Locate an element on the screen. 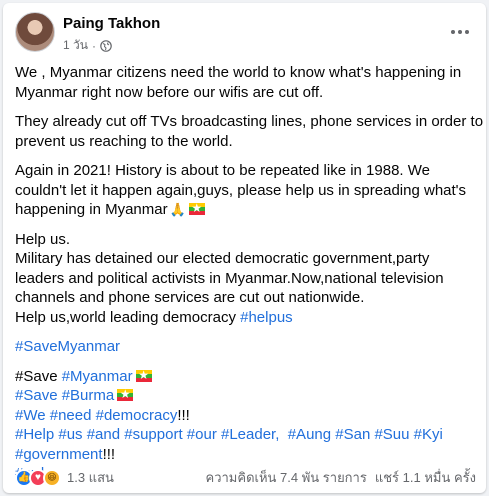 The height and width of the screenshot is (496, 489). text-line: Help us. is located at coordinates (43, 239).